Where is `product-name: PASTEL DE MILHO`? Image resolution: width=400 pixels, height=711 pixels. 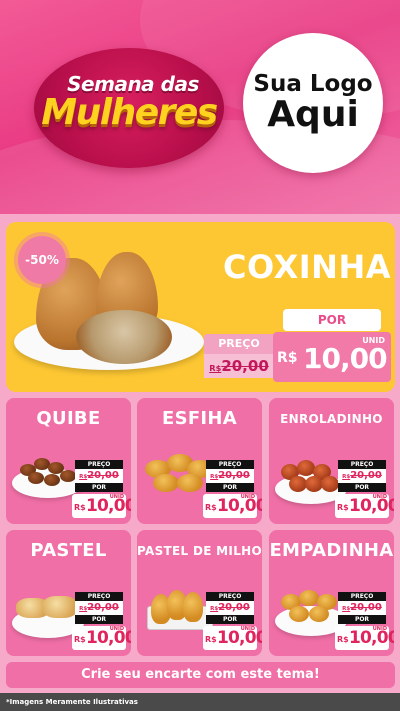
product-name: PASTEL DE MILHO is located at coordinates (199, 551).